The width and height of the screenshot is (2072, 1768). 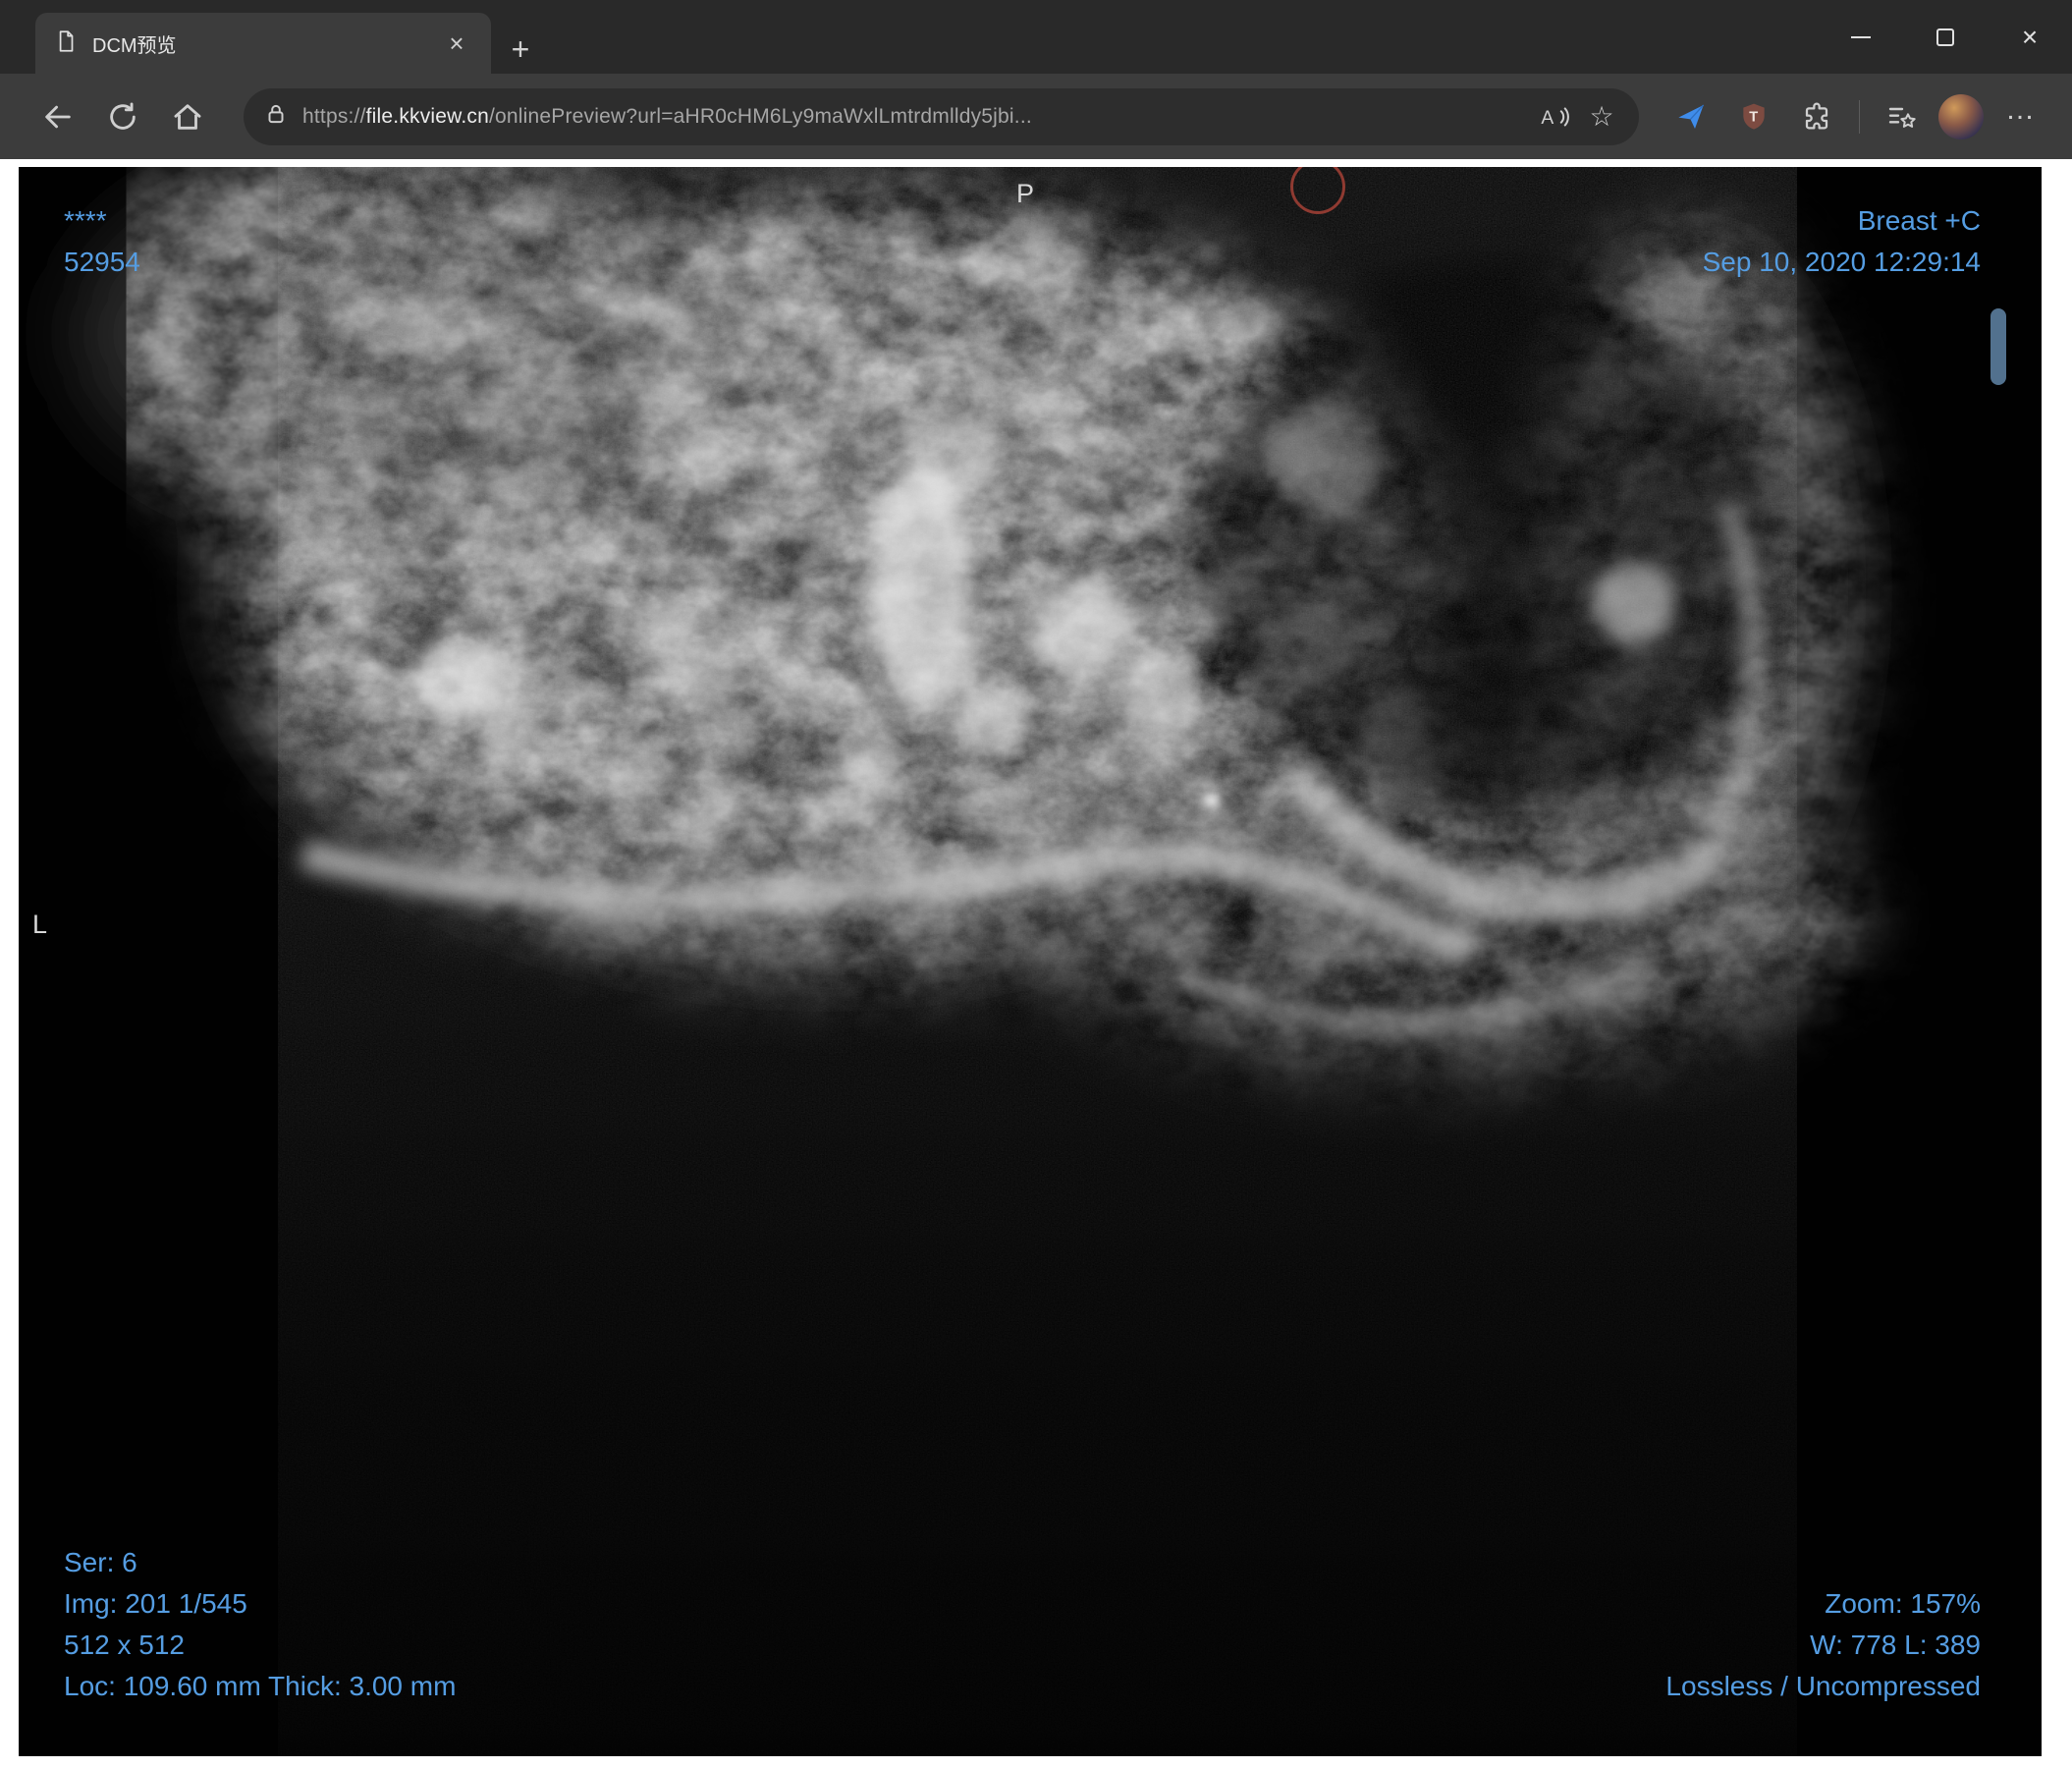 What do you see at coordinates (2030, 37) in the screenshot?
I see `window-close-button: ×` at bounding box center [2030, 37].